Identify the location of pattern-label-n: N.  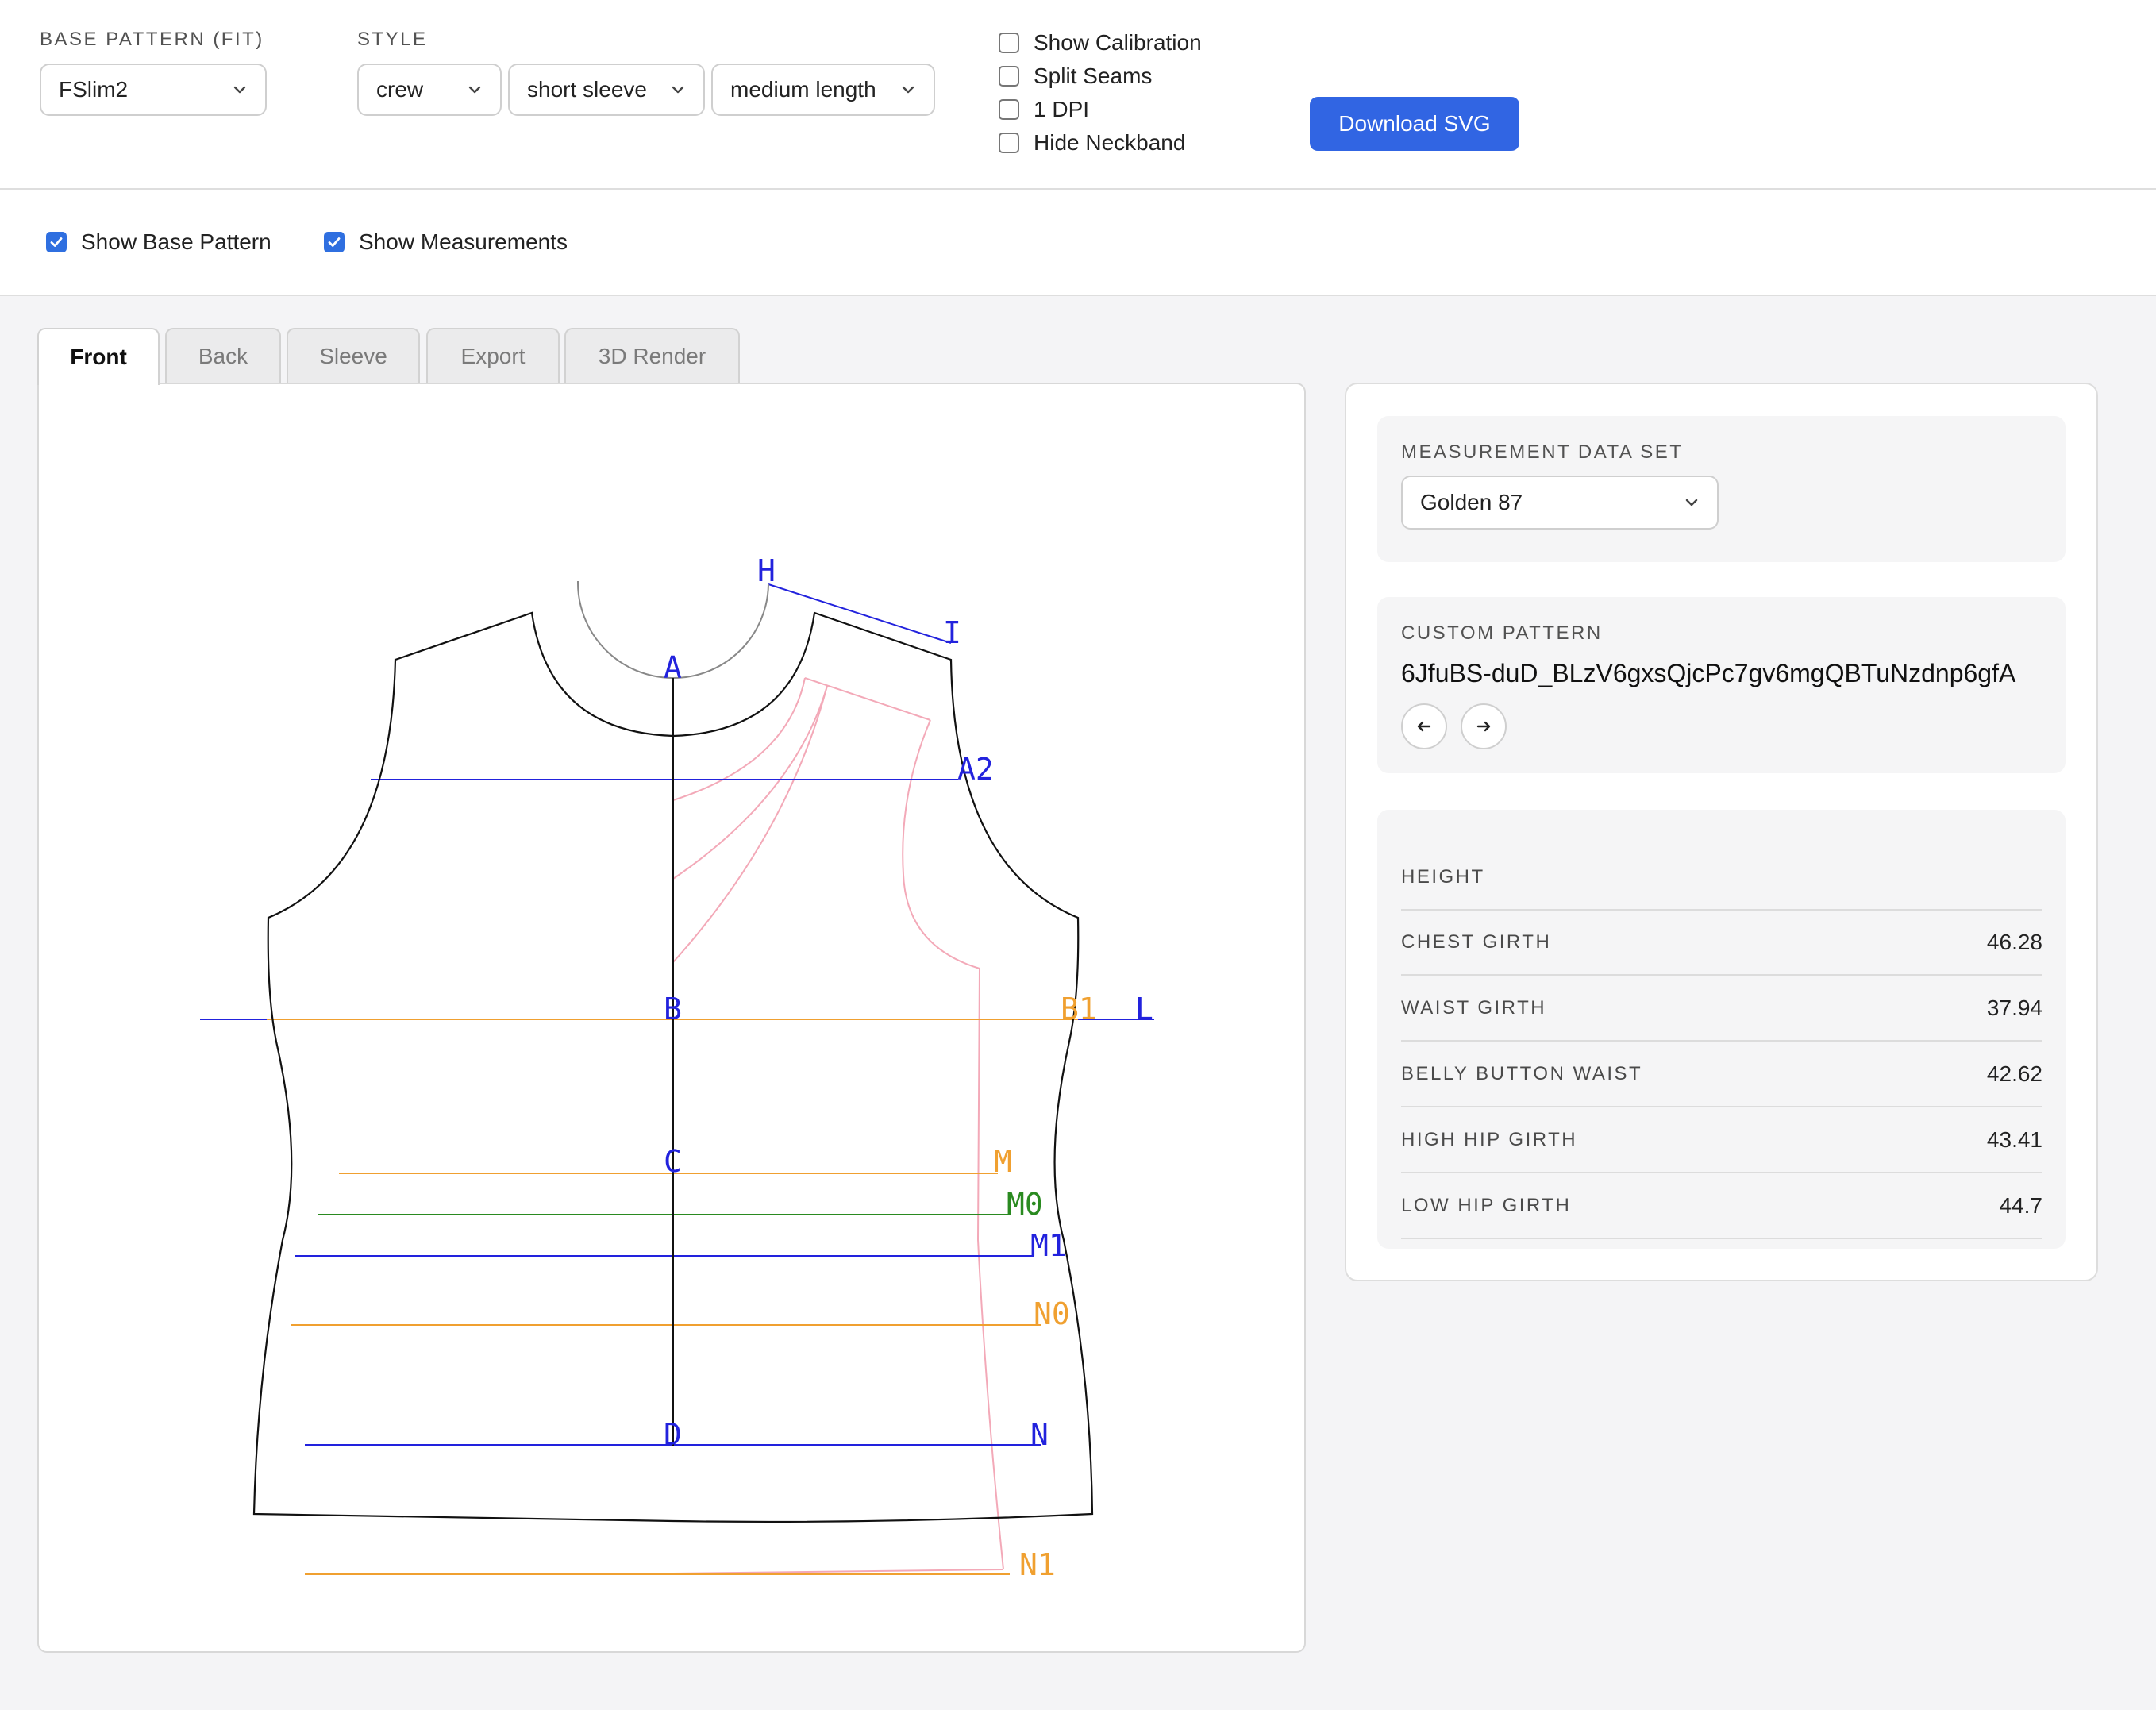
(1039, 1434).